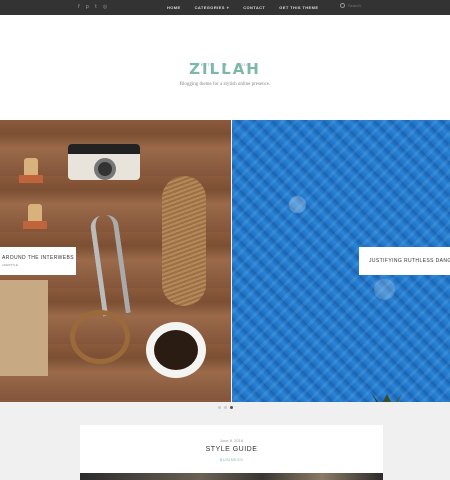 The height and width of the screenshot is (480, 450). I want to click on post-title: STYLE GUIDE, so click(231, 449).